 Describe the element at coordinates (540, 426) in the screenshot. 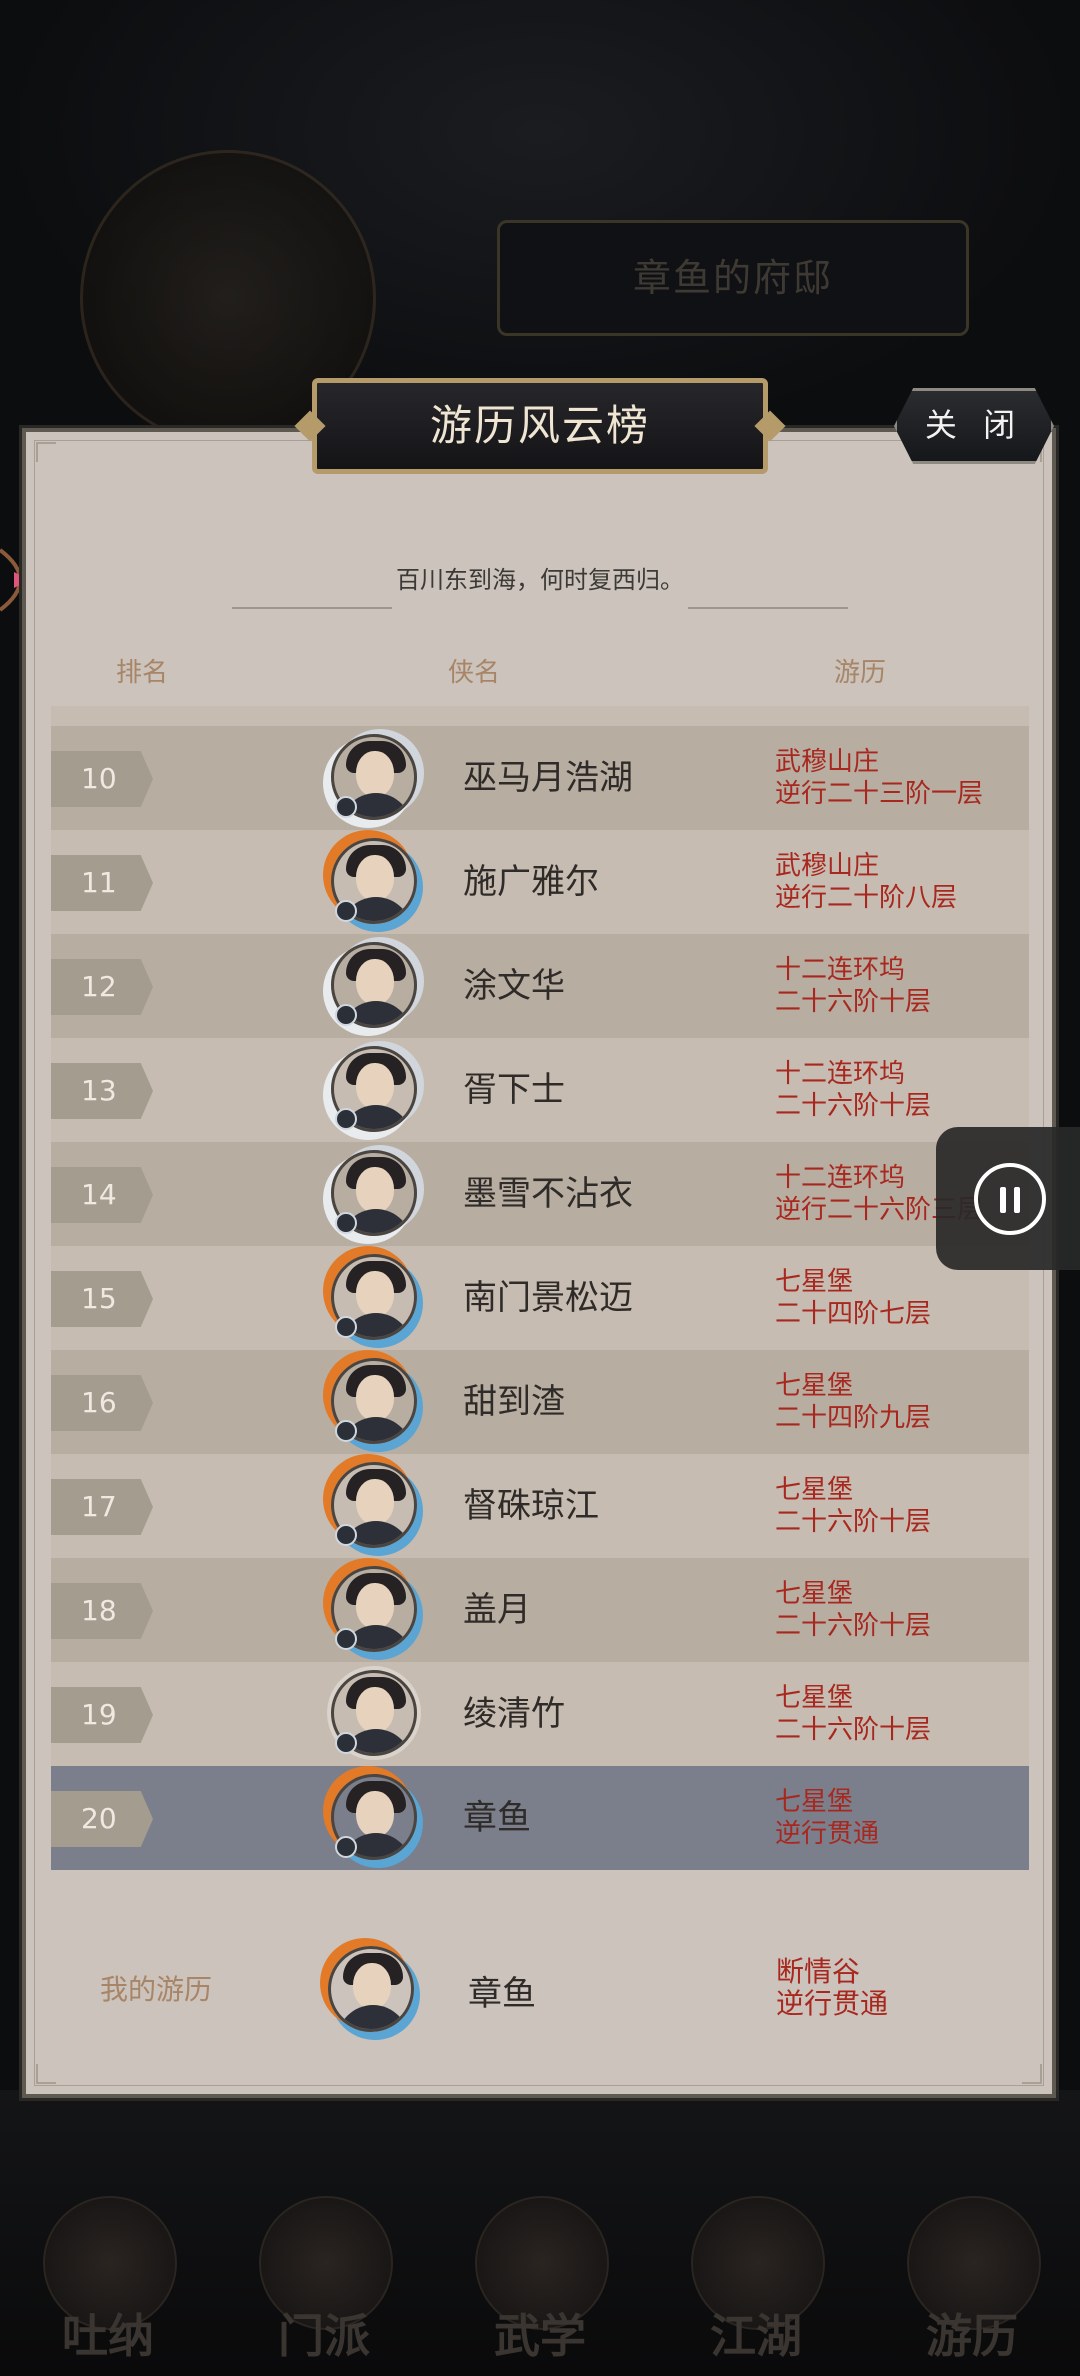

I see `modal-title: 游历风云榜` at that location.